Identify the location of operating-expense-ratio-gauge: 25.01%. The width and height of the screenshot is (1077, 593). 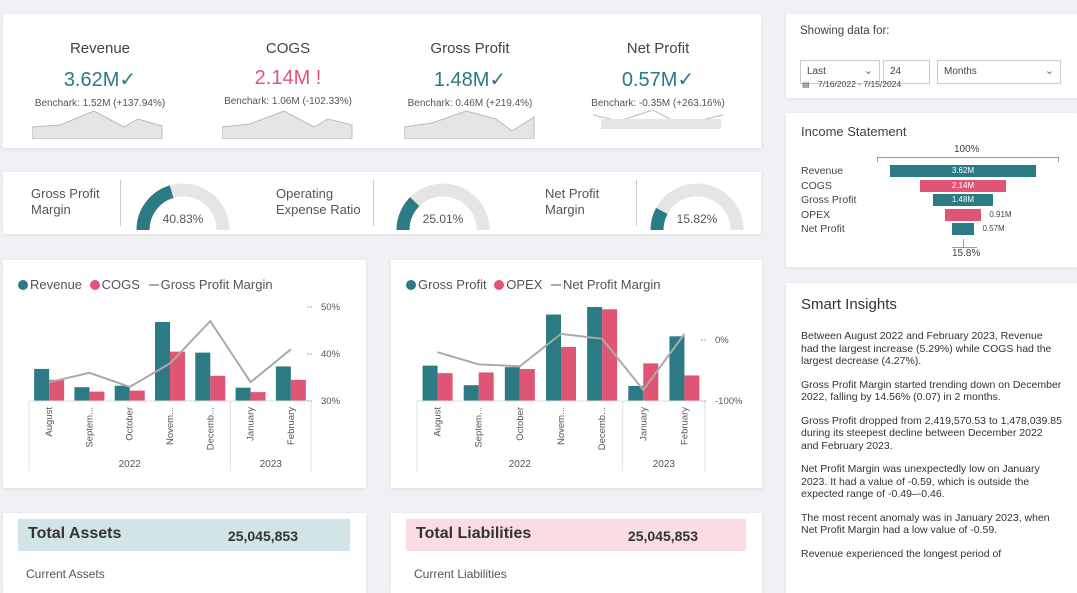
(443, 206).